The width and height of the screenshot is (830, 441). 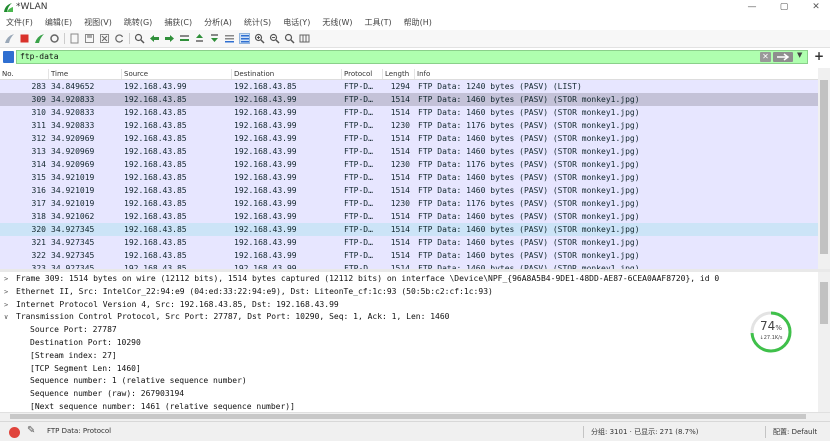 I want to click on go-back-icon, so click(x=154, y=38).